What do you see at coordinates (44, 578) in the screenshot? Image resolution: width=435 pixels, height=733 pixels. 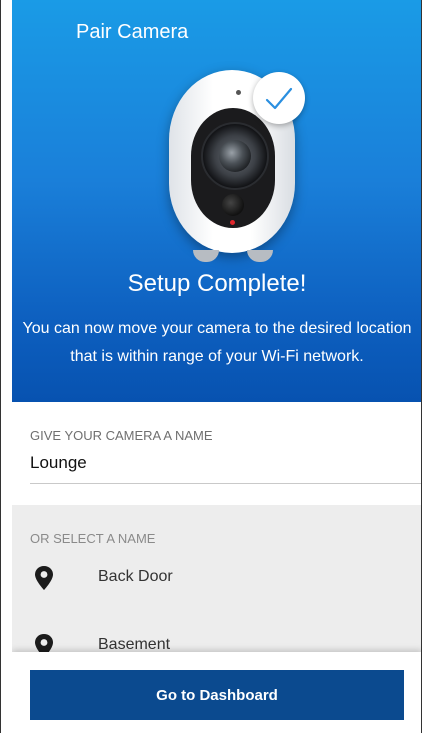 I see `map-pin-icon` at bounding box center [44, 578].